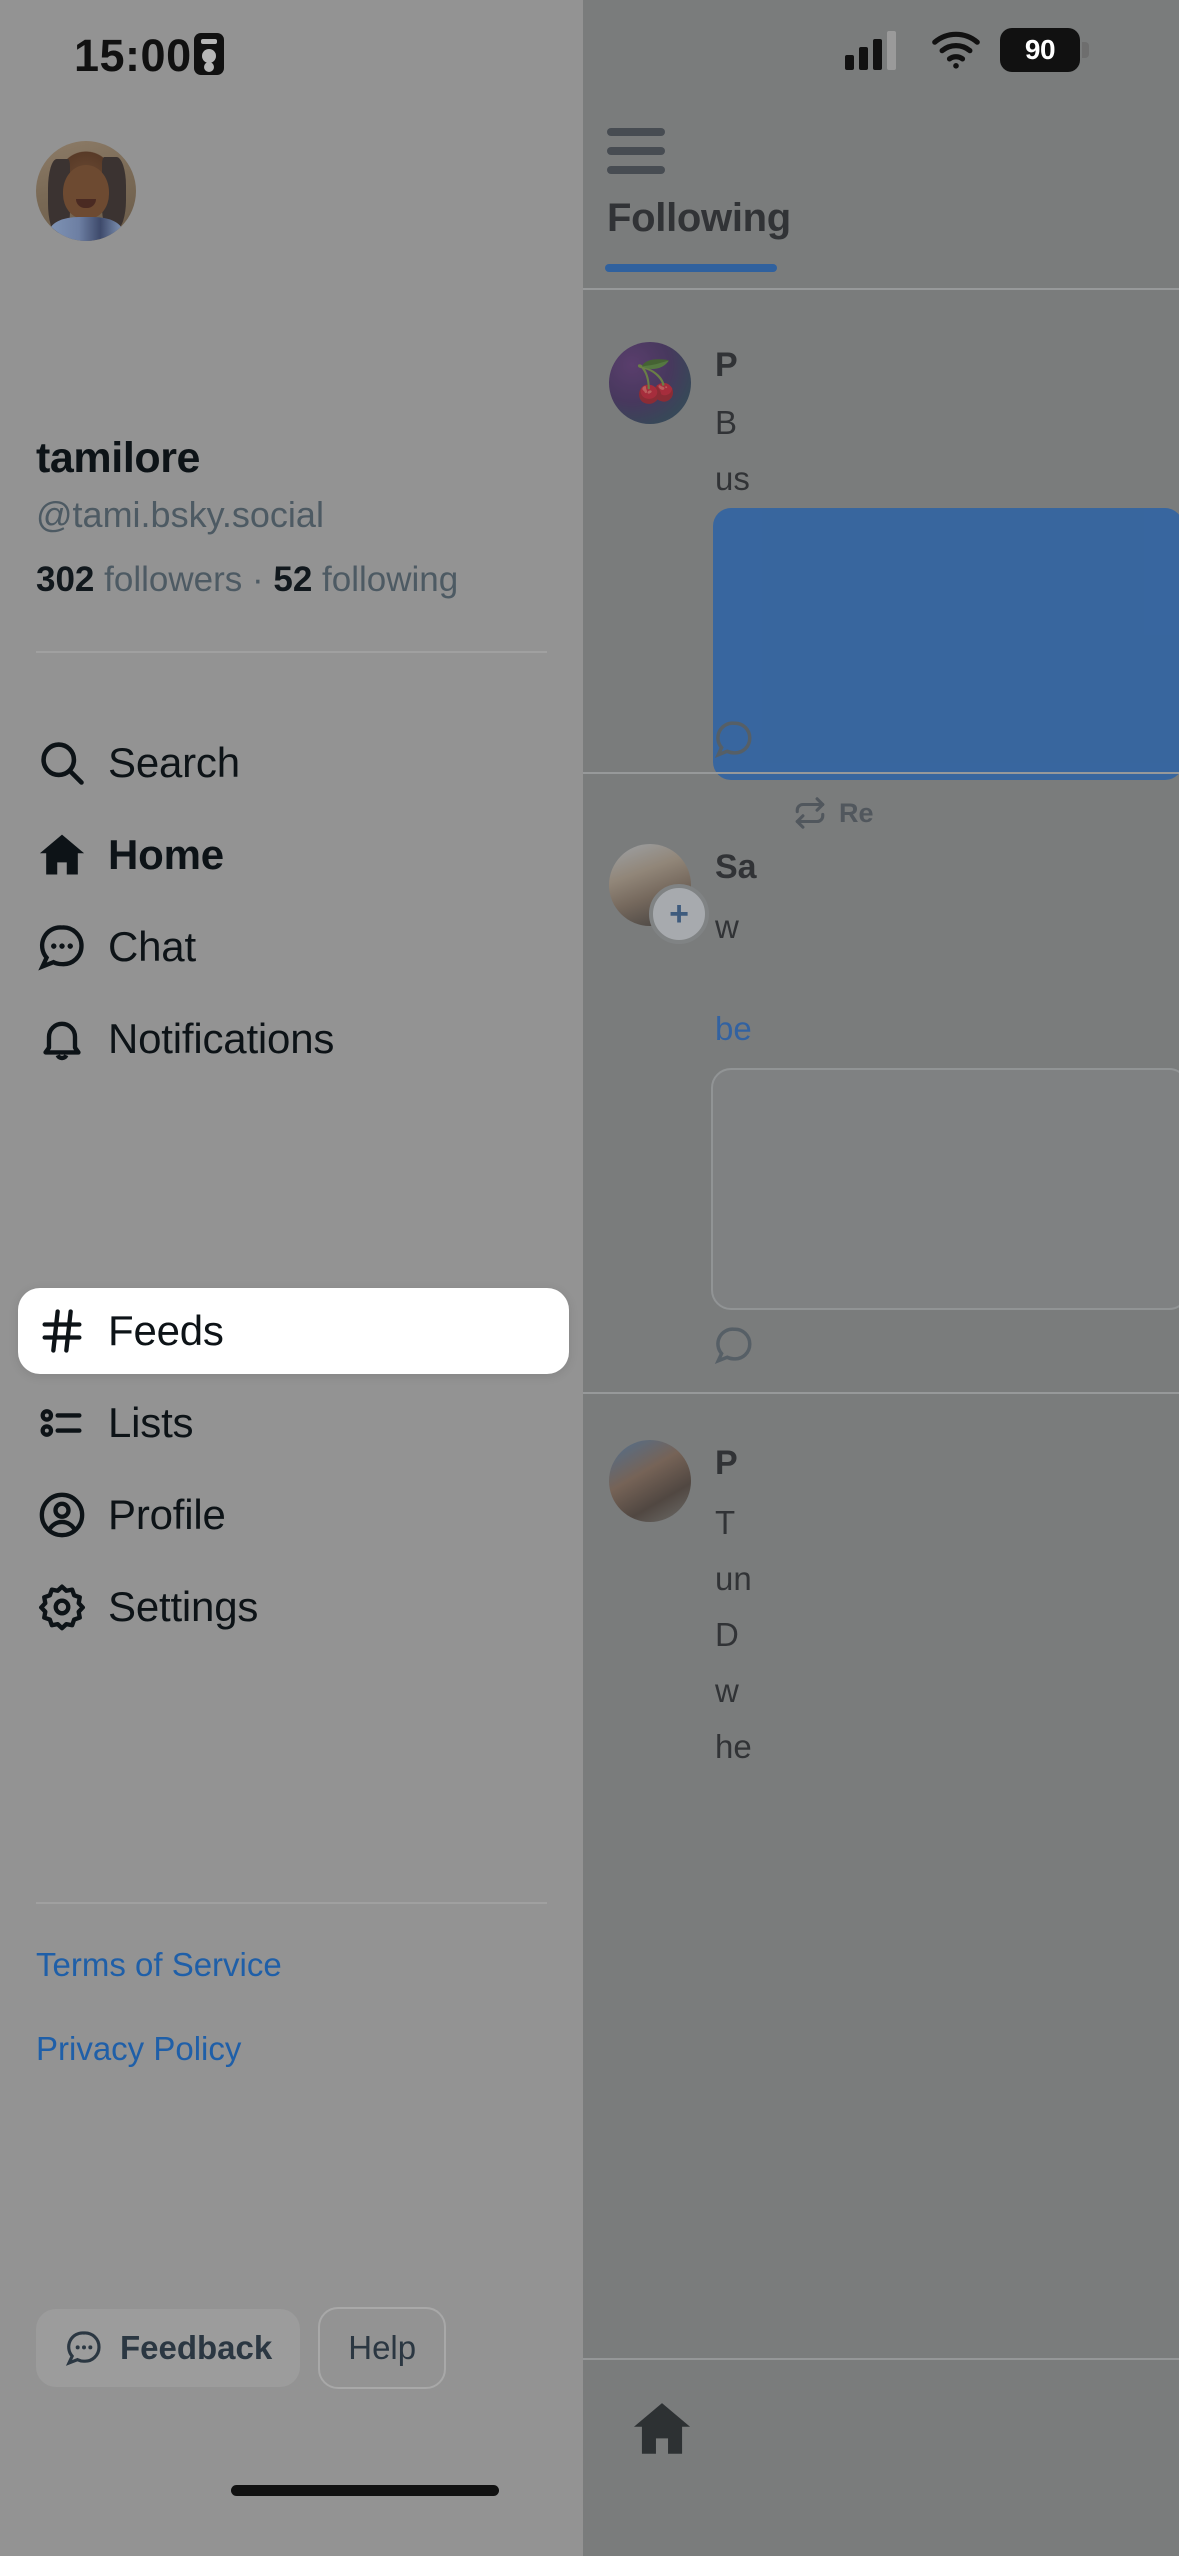 The width and height of the screenshot is (1179, 2556). What do you see at coordinates (662, 2429) in the screenshot?
I see `bottom-nav-home-icon` at bounding box center [662, 2429].